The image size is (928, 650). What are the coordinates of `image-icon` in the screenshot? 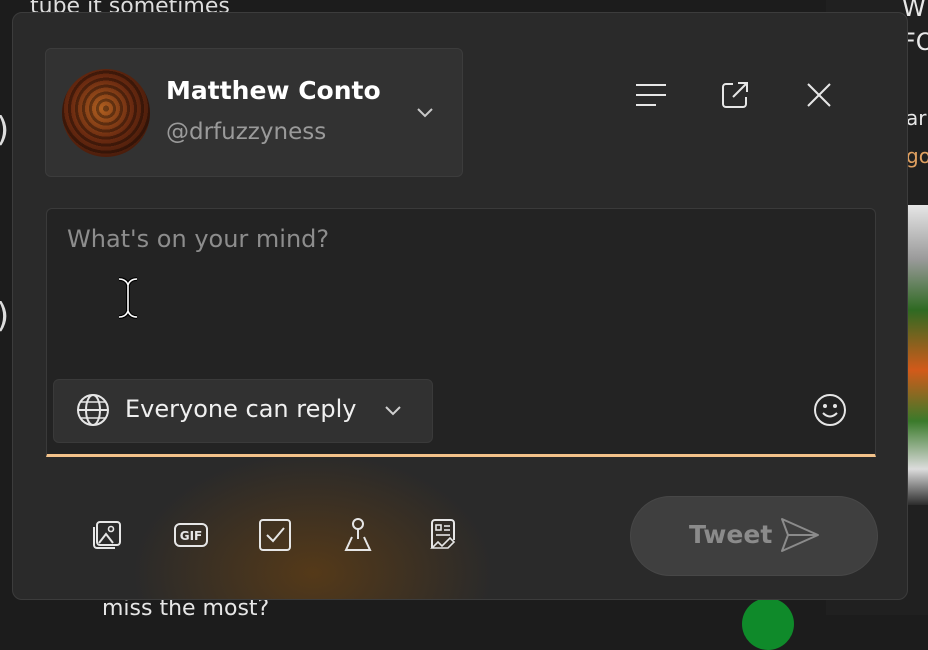 It's located at (107, 535).